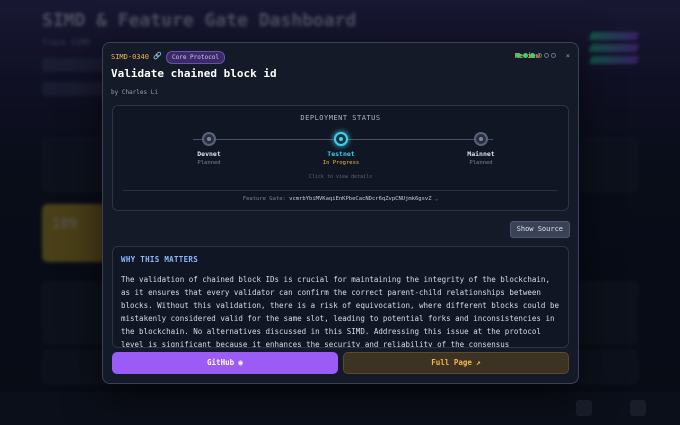 Image resolution: width=680 pixels, height=425 pixels. Describe the element at coordinates (341, 149) in the screenshot. I see `stage-testnet: Testnet In Progress` at that location.